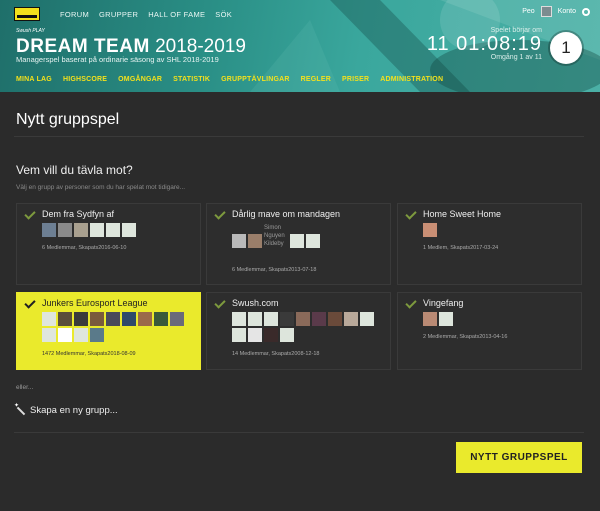  What do you see at coordinates (489, 331) in the screenshot?
I see `group-card-vingefang: Vingefang 2 Medlemmar, Skapats2013-04-16` at bounding box center [489, 331].